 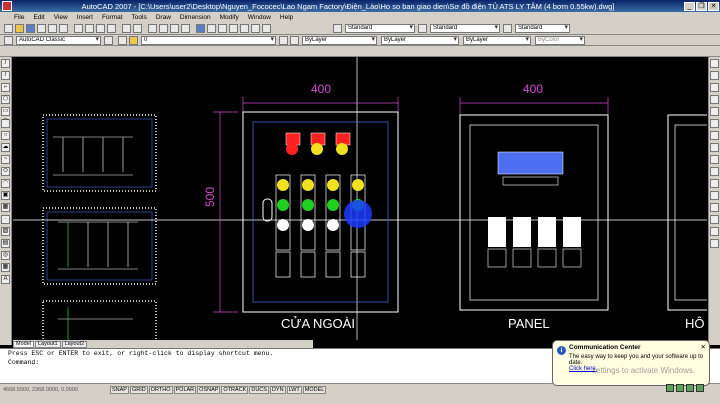 What do you see at coordinates (30, 28) in the screenshot?
I see `save-icon` at bounding box center [30, 28].